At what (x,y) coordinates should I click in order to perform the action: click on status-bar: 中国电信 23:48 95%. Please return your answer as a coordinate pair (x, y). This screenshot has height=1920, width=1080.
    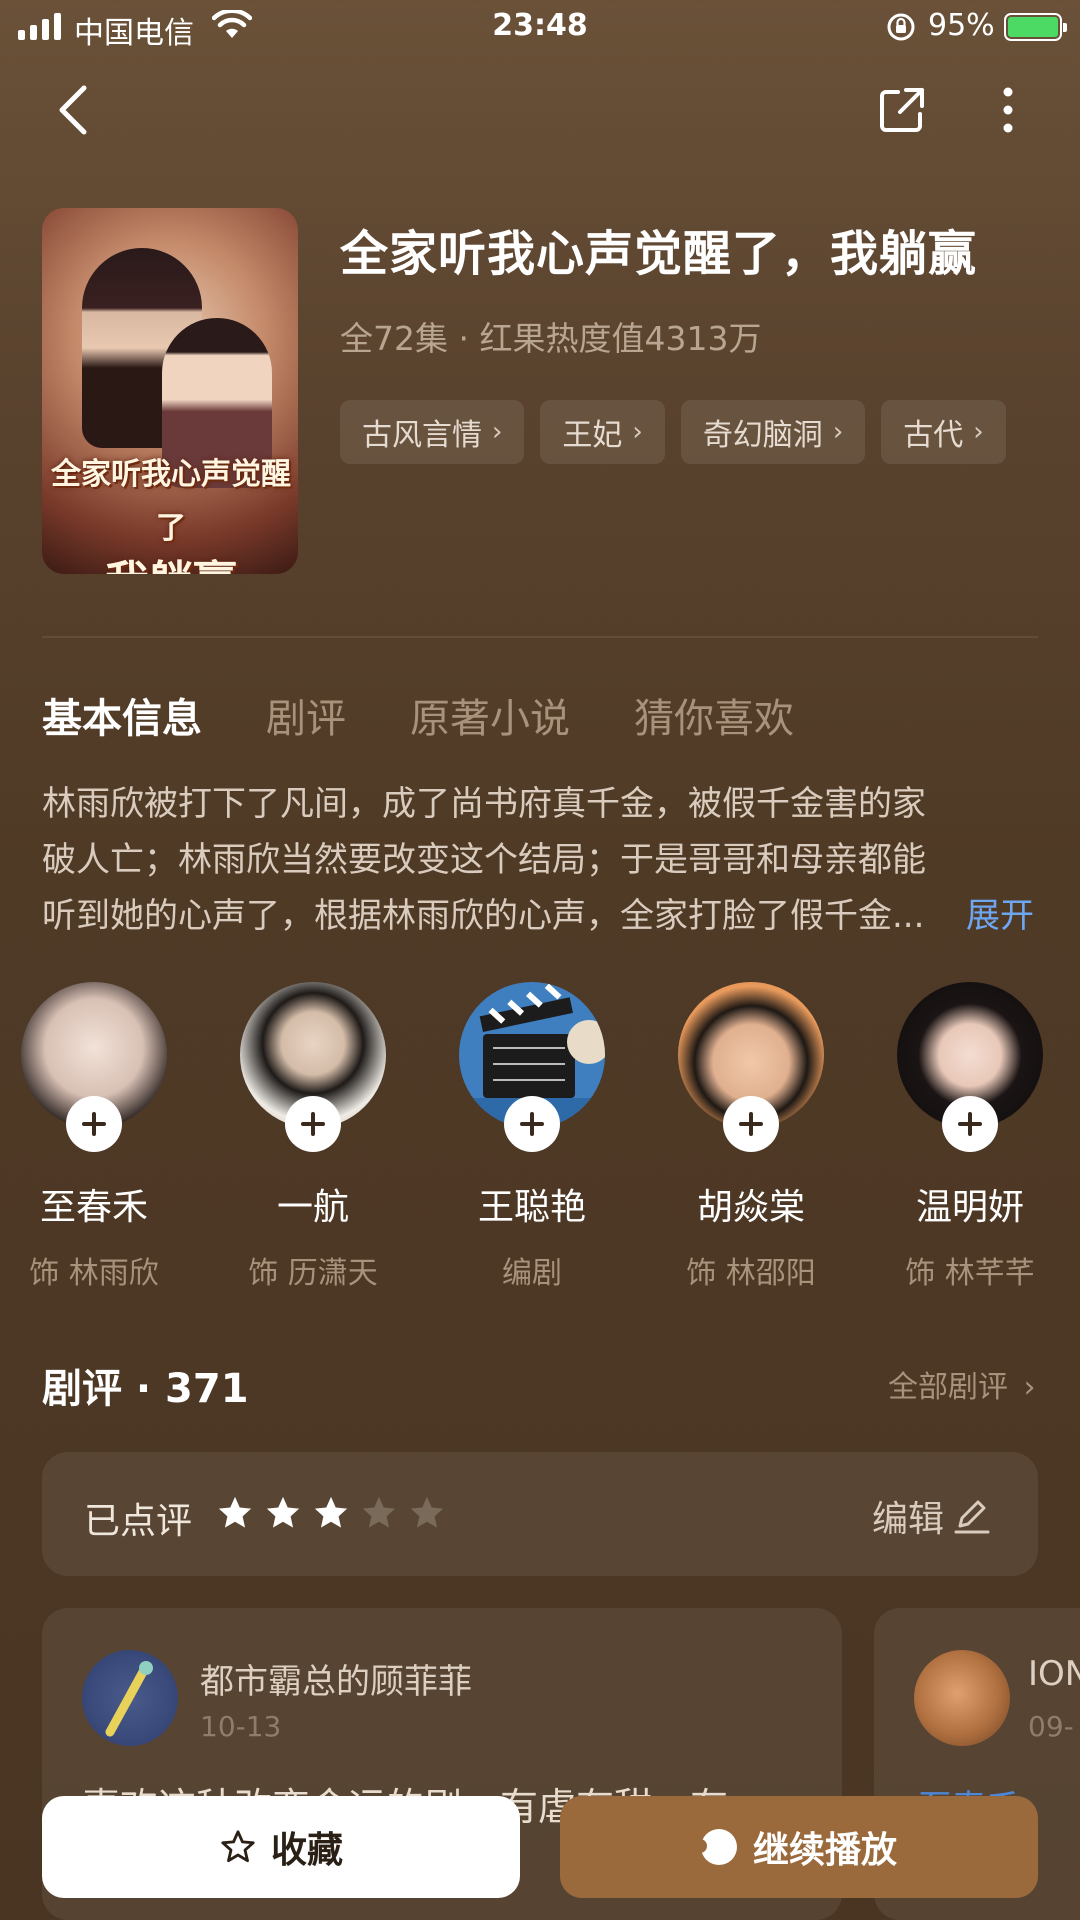
    Looking at the image, I should click on (540, 28).